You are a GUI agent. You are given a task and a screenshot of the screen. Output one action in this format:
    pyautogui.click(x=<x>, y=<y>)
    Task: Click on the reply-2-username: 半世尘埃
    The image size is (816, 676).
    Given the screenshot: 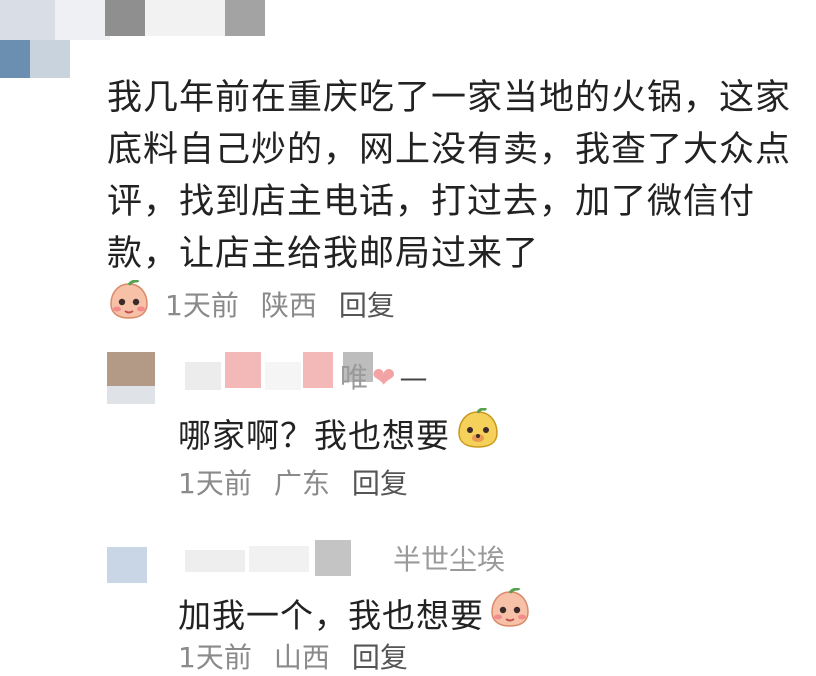 What is the action you would take?
    pyautogui.click(x=449, y=558)
    